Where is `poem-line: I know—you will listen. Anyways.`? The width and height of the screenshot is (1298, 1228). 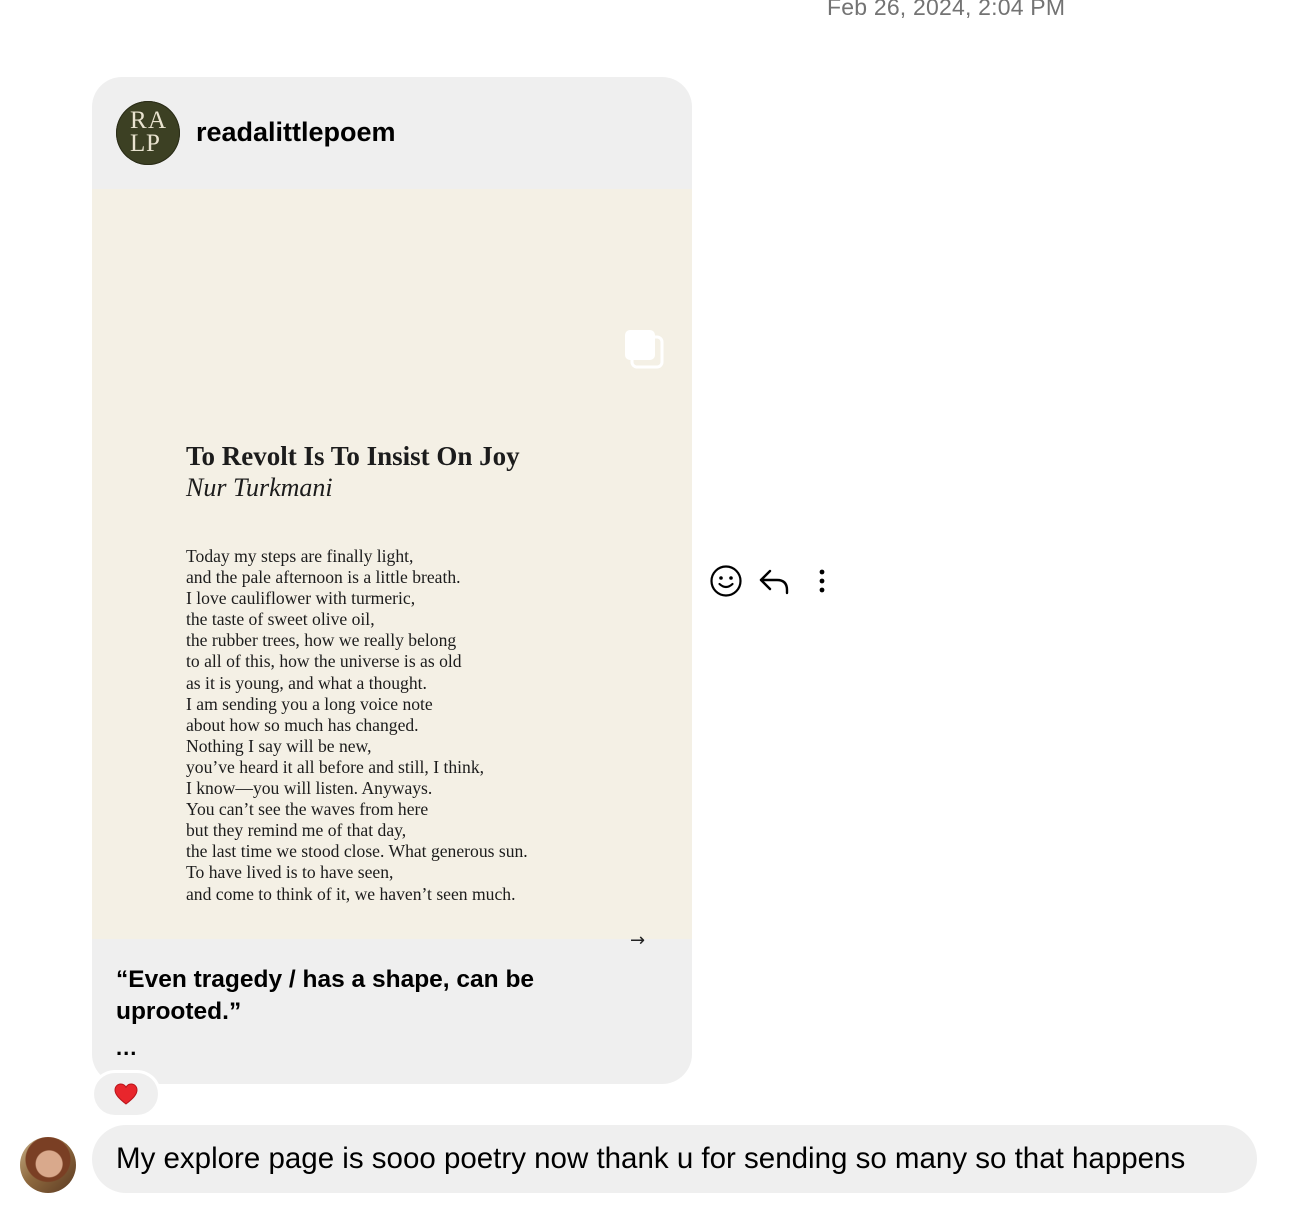
poem-line: I know—you will listen. Anyways. is located at coordinates (309, 788).